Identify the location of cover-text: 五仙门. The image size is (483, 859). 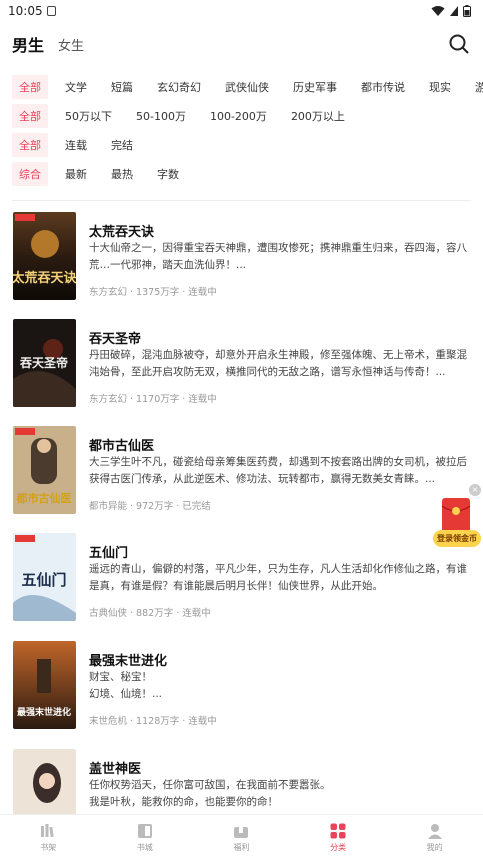
(43, 580).